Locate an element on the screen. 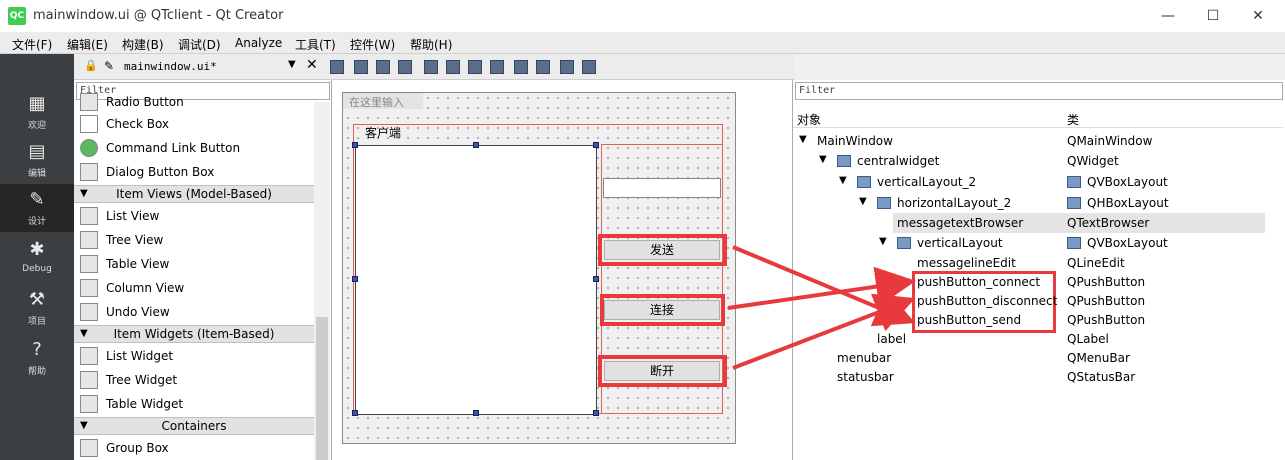 Image resolution: width=1285 pixels, height=460 pixels. category-item-views: ▼ Item Views (Model-Based) is located at coordinates (194, 194).